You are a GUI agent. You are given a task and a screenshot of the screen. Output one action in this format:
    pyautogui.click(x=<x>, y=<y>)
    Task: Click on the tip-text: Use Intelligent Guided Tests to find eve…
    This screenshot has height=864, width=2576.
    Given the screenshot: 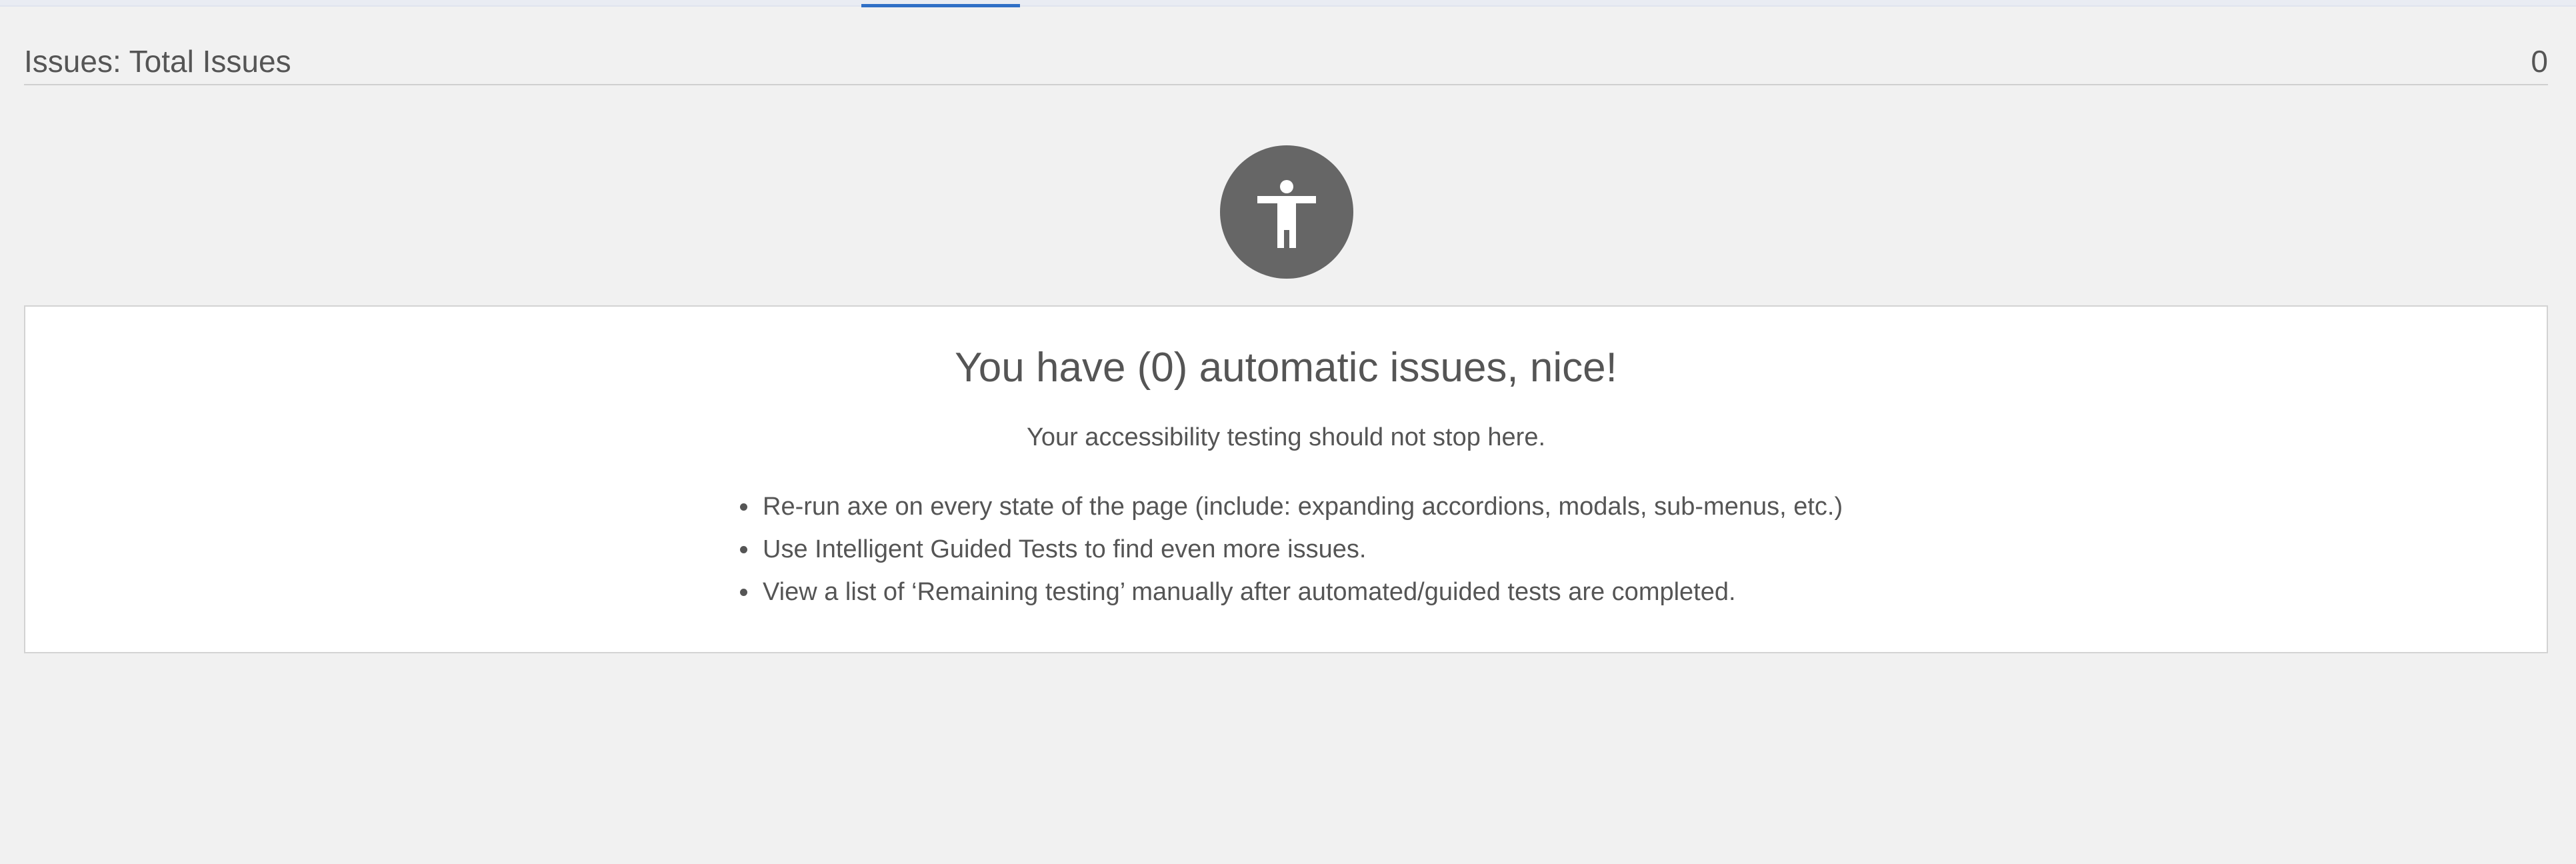 What is the action you would take?
    pyautogui.click(x=1065, y=549)
    